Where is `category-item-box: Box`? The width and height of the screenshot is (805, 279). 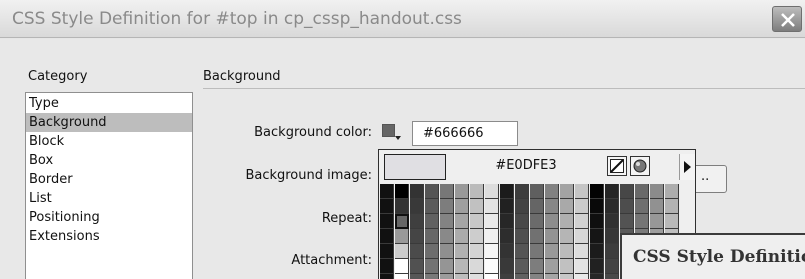
category-item-box: Box is located at coordinates (109, 160).